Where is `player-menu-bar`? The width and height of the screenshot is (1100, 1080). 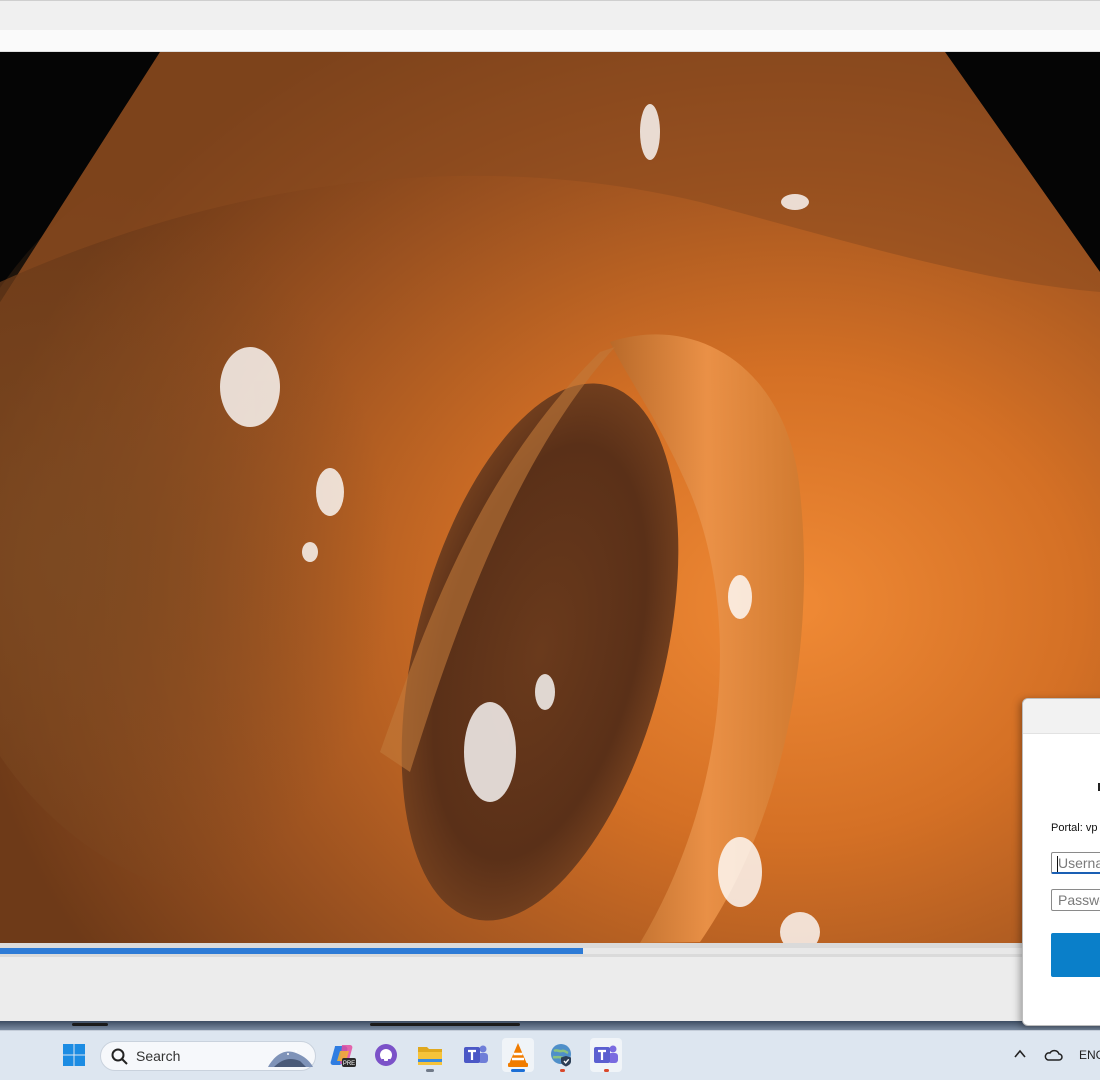 player-menu-bar is located at coordinates (550, 41).